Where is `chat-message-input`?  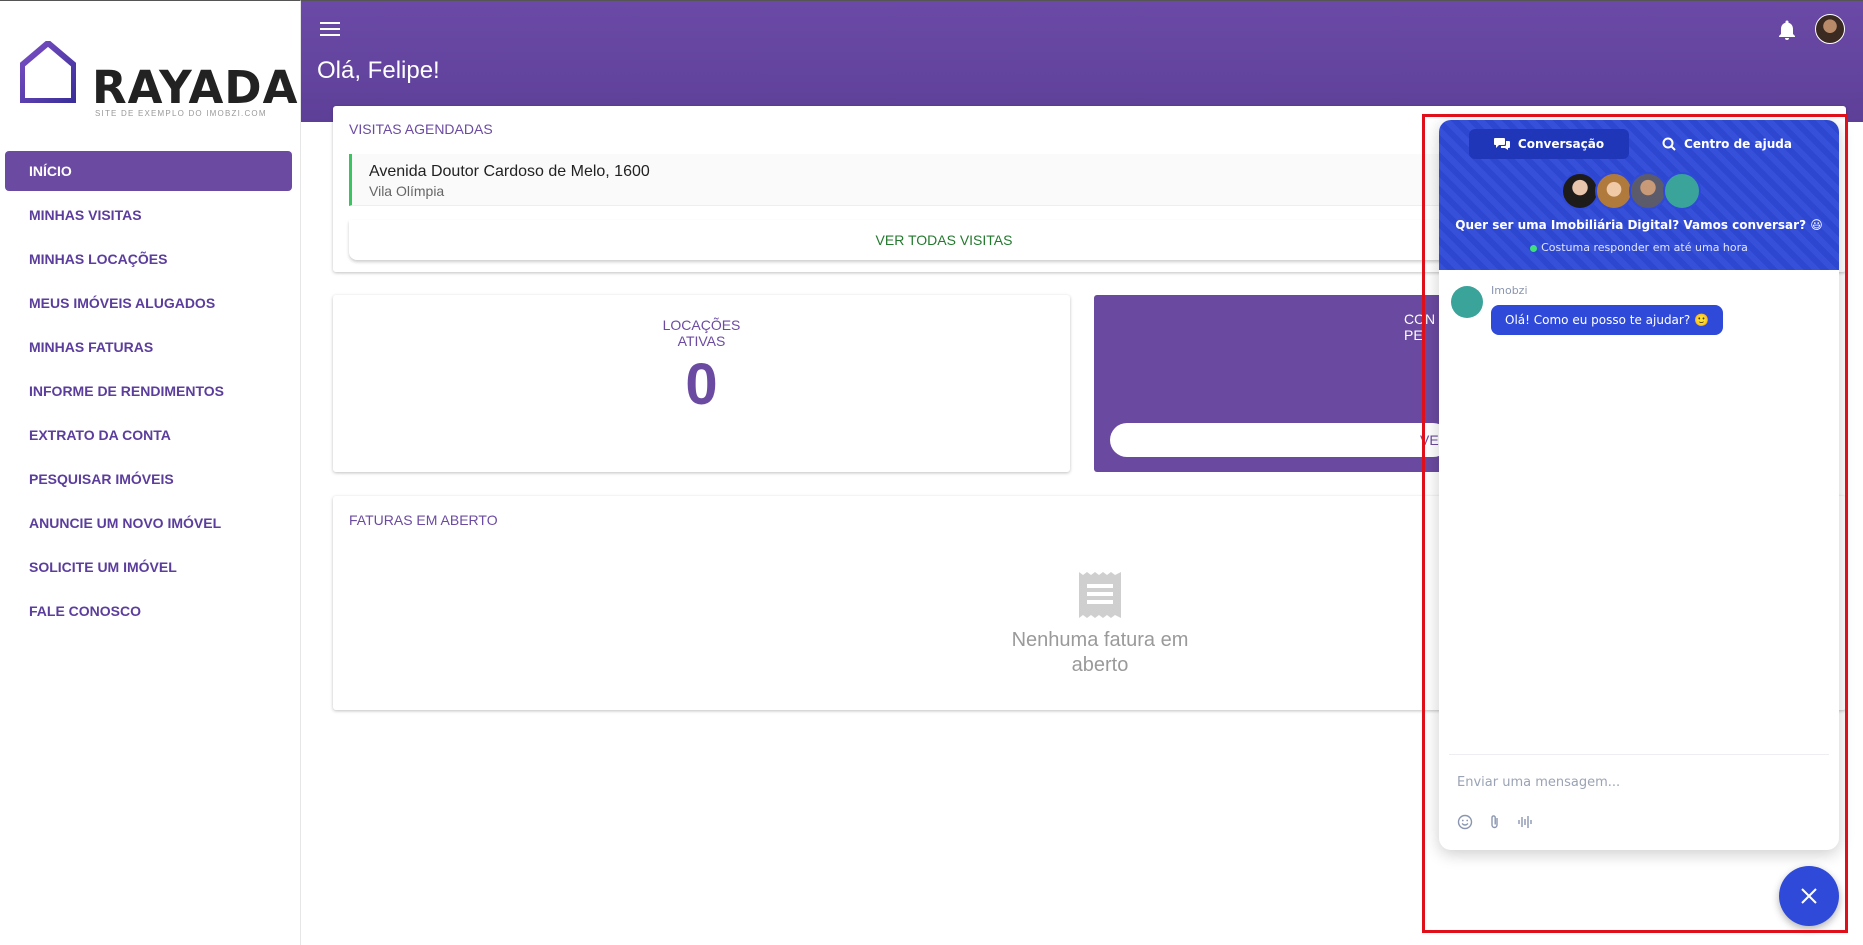
chat-message-input is located at coordinates (1637, 782).